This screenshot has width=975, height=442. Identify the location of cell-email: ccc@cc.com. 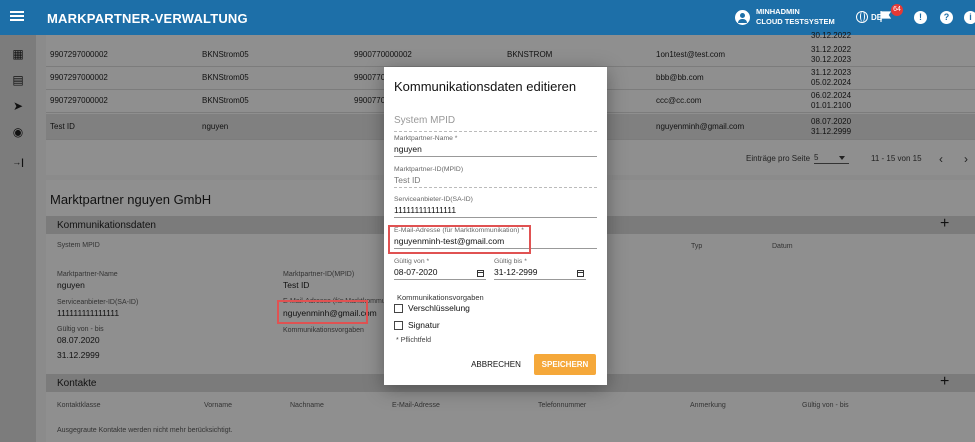
(679, 100).